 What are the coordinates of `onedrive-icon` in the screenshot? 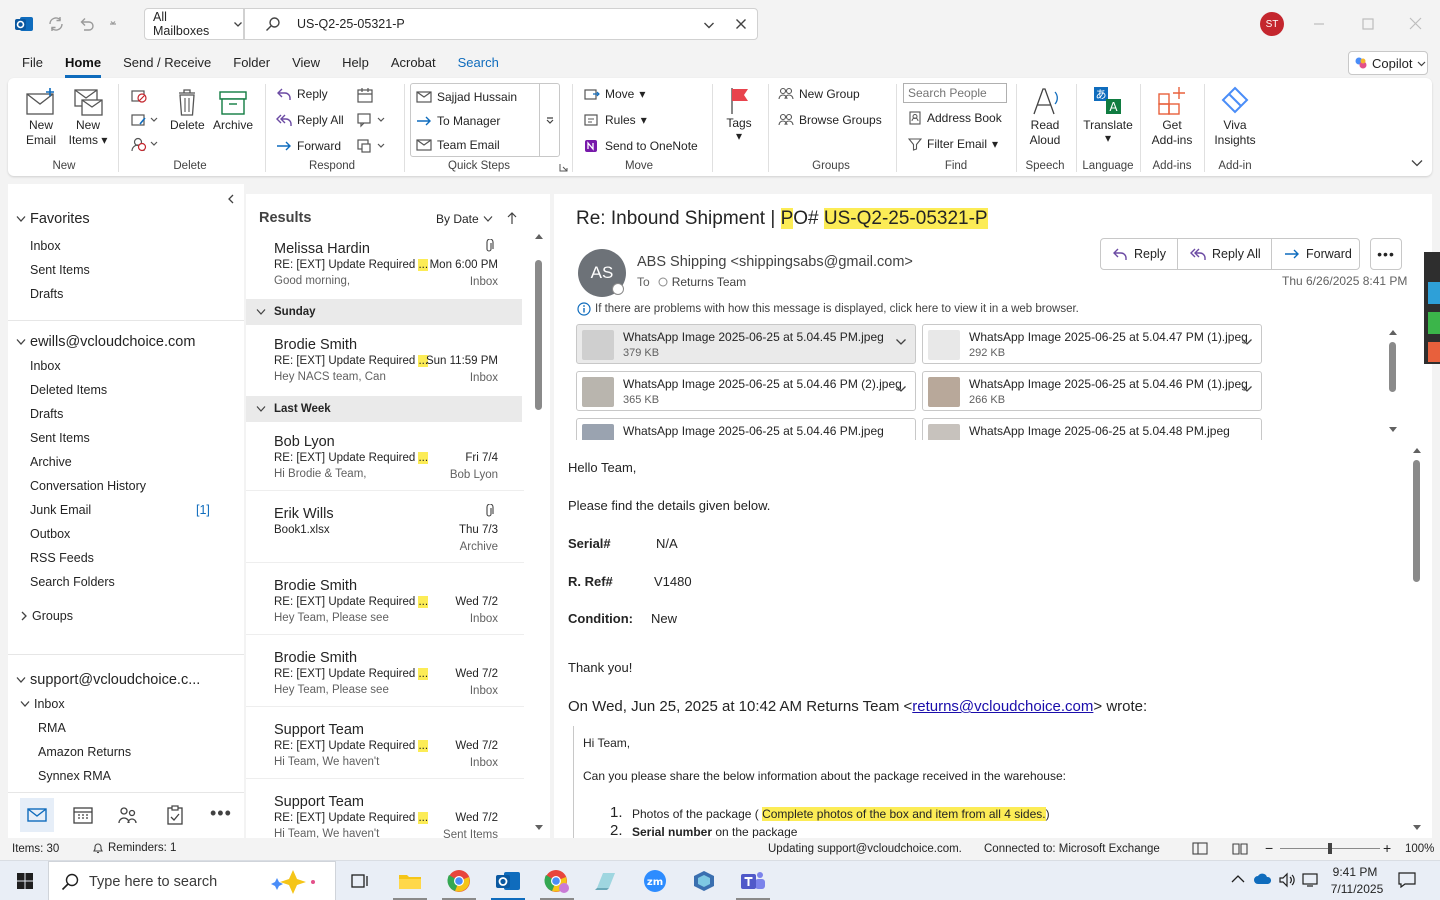 It's located at (1263, 879).